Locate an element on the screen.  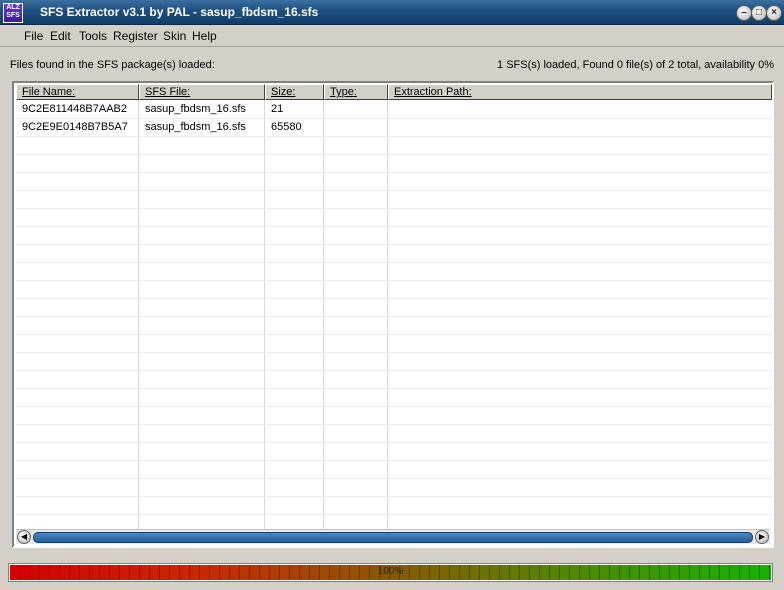
minimize-button: – is located at coordinates (744, 13).